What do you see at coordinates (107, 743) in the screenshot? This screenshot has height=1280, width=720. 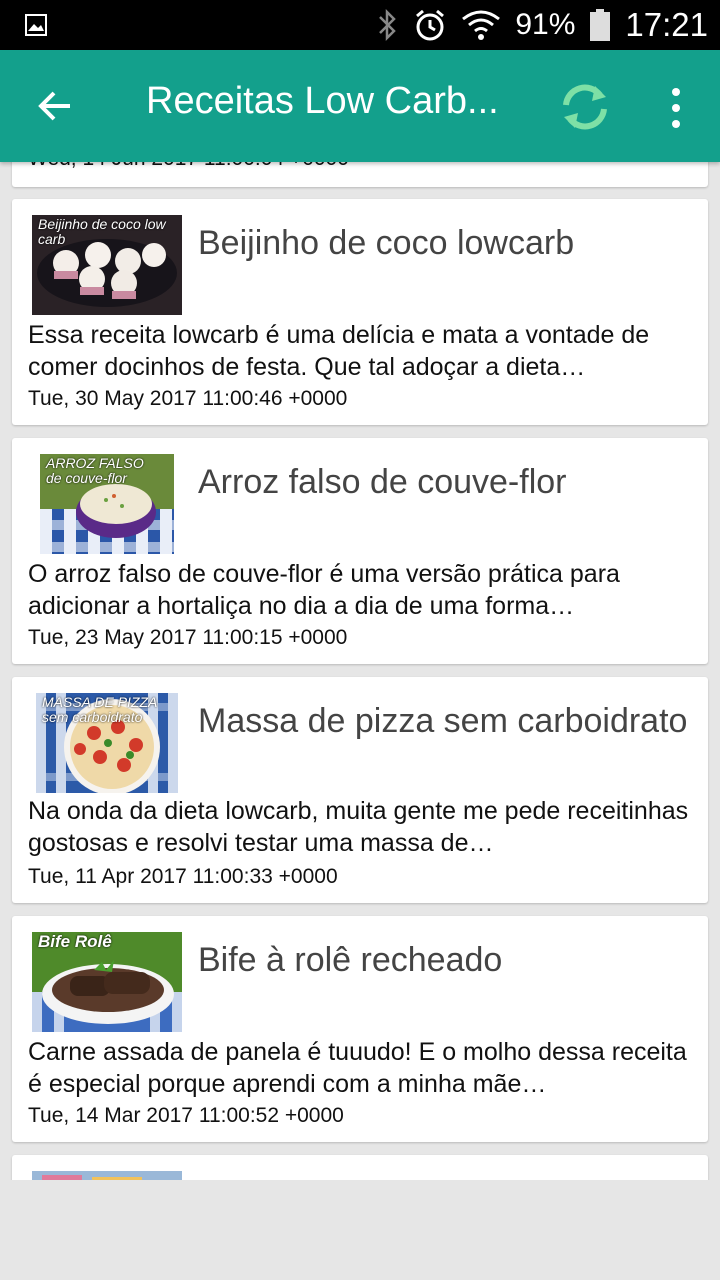 I see `post-thumbnail: MASSA DE PIZZA sem carboidrato` at bounding box center [107, 743].